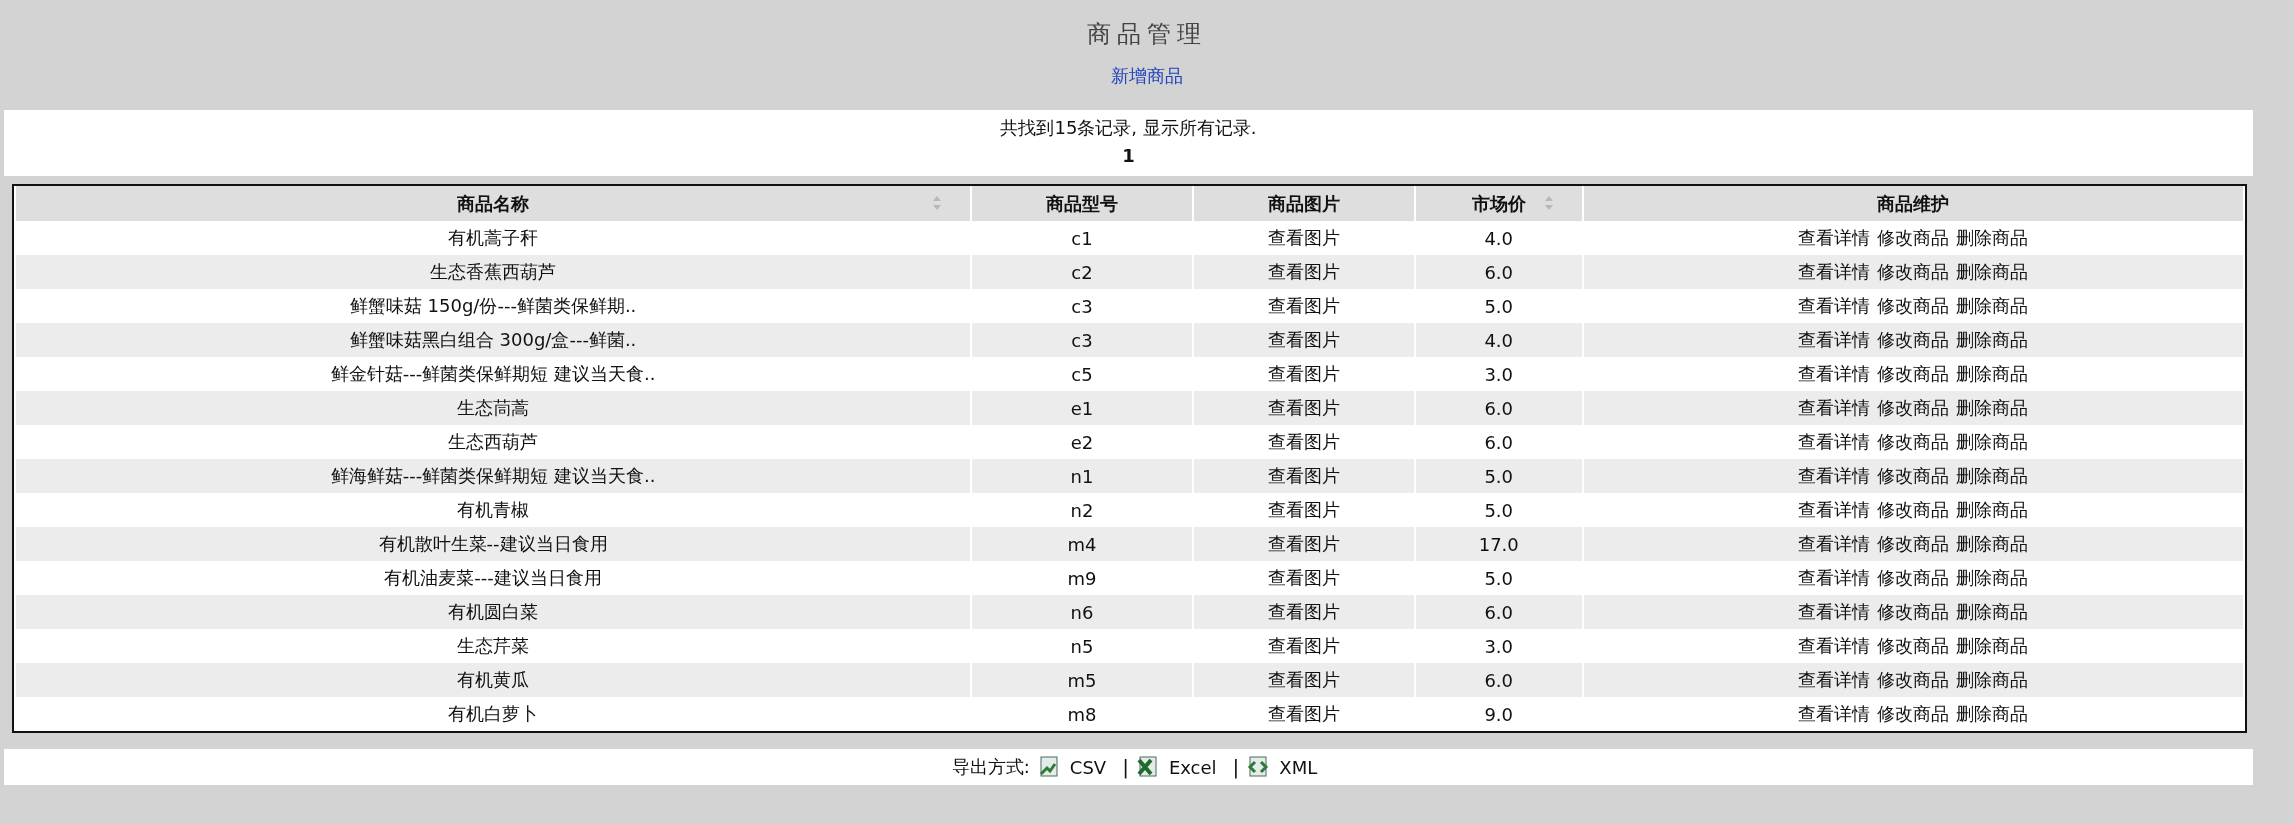 This screenshot has width=2294, height=824. What do you see at coordinates (1498, 203) in the screenshot?
I see `column-header: 市场价` at bounding box center [1498, 203].